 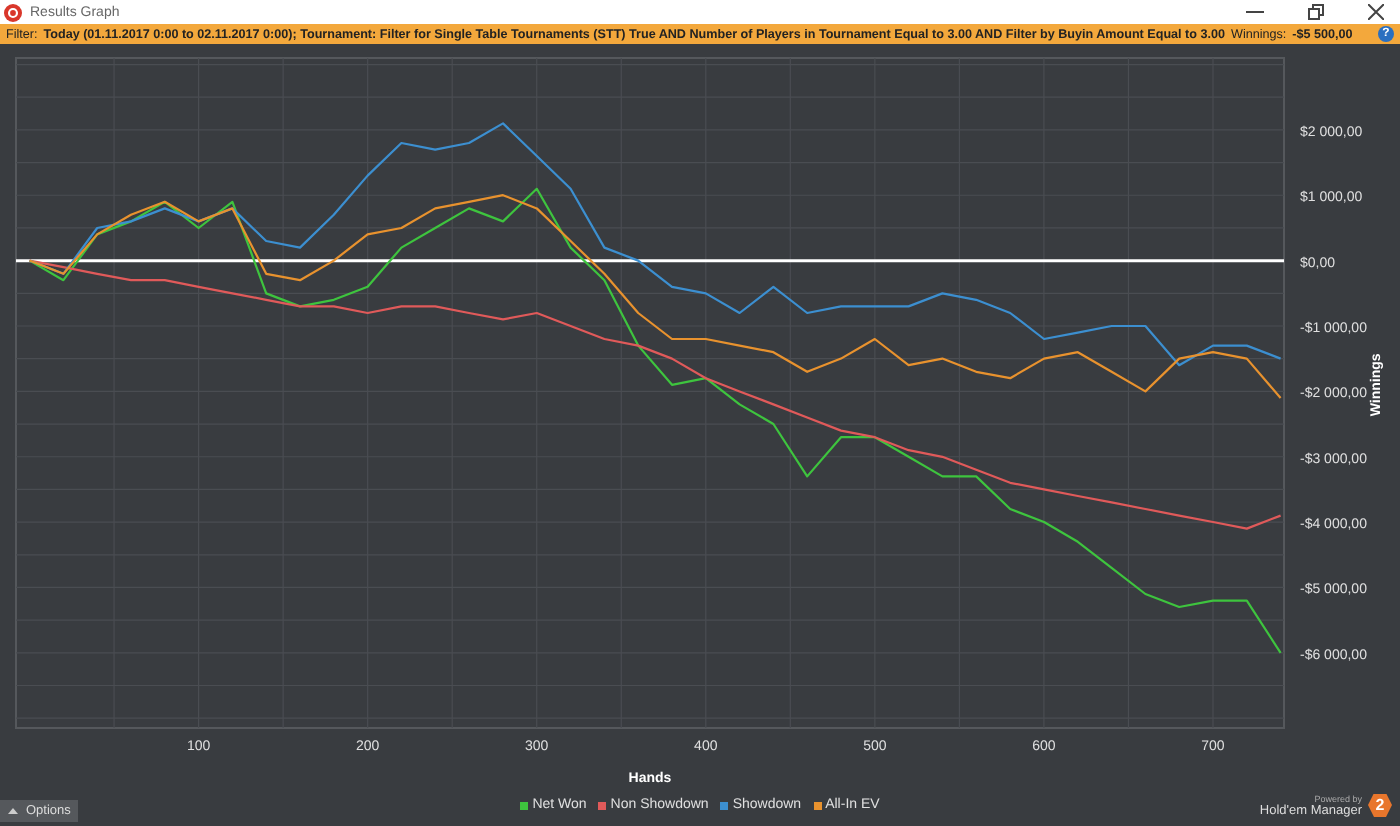 What do you see at coordinates (1255, 12) in the screenshot?
I see `minimize-icon` at bounding box center [1255, 12].